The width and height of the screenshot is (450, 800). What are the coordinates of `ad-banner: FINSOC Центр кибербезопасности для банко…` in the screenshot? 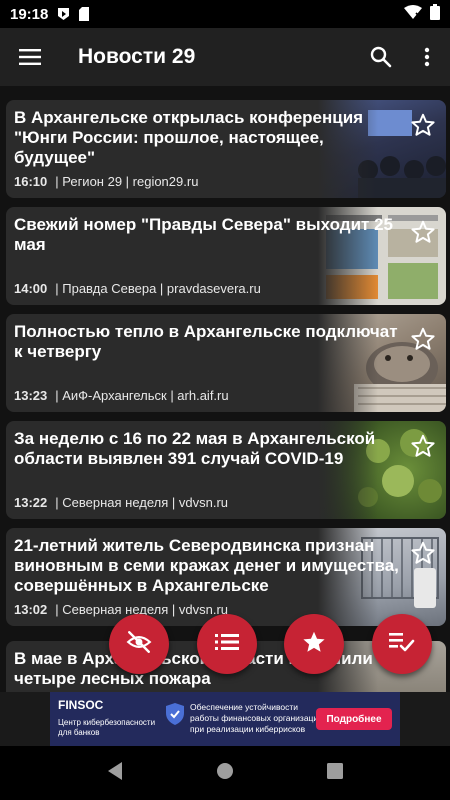 It's located at (225, 719).